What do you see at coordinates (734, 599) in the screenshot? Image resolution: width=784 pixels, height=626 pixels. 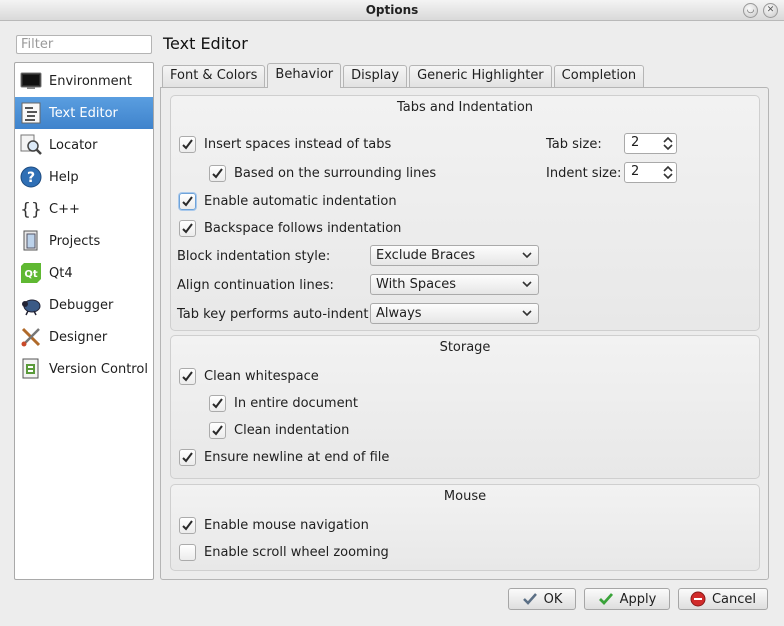 I see `cancel-label: Cancel` at bounding box center [734, 599].